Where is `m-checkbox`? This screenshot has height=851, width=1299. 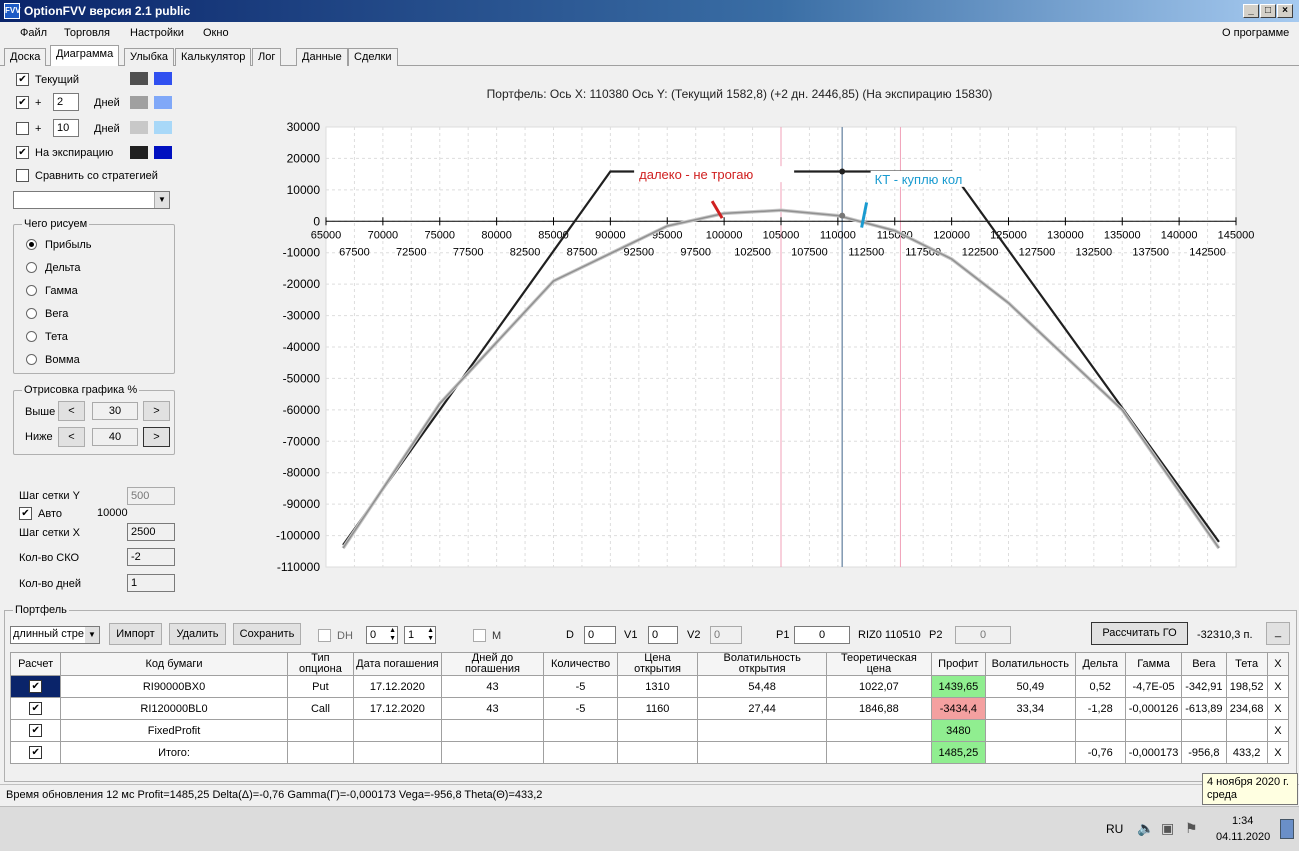 m-checkbox is located at coordinates (479, 635).